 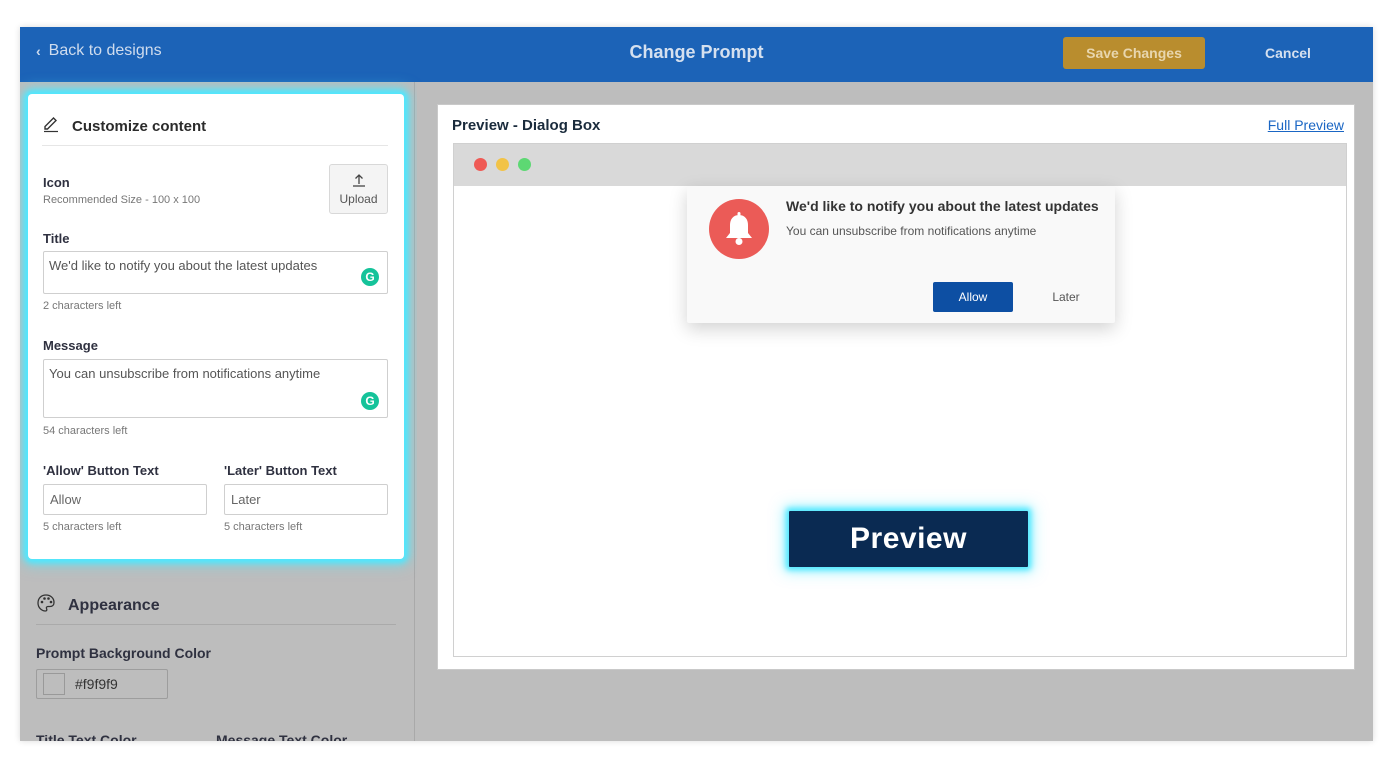 What do you see at coordinates (359, 181) in the screenshot?
I see `upload-icon` at bounding box center [359, 181].